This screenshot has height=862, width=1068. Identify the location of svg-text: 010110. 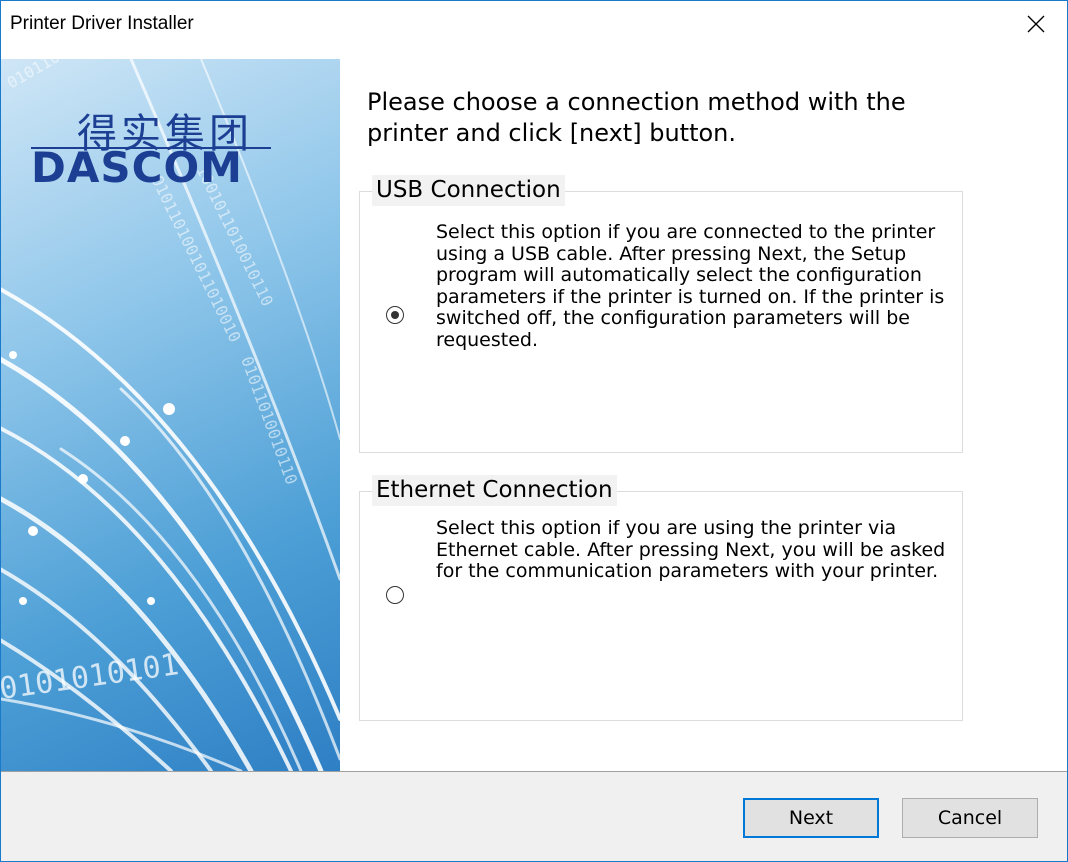
(34, 75).